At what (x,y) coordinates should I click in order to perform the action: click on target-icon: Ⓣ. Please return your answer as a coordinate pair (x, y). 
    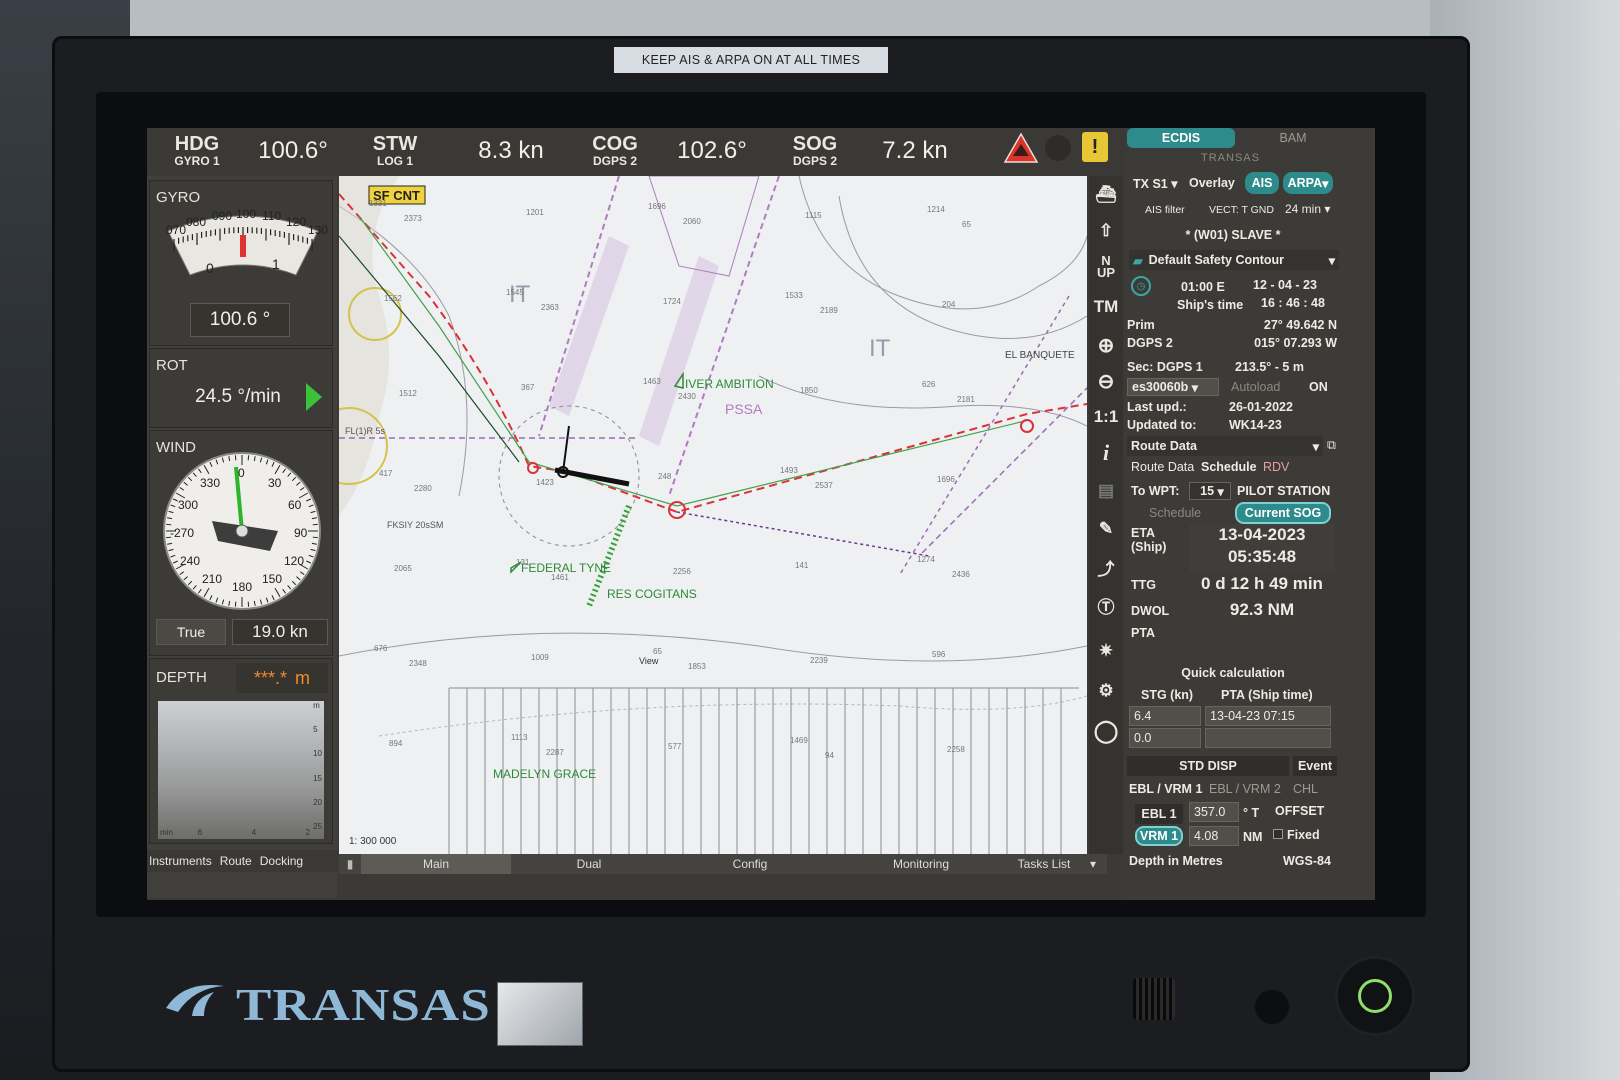
    Looking at the image, I should click on (1106, 605).